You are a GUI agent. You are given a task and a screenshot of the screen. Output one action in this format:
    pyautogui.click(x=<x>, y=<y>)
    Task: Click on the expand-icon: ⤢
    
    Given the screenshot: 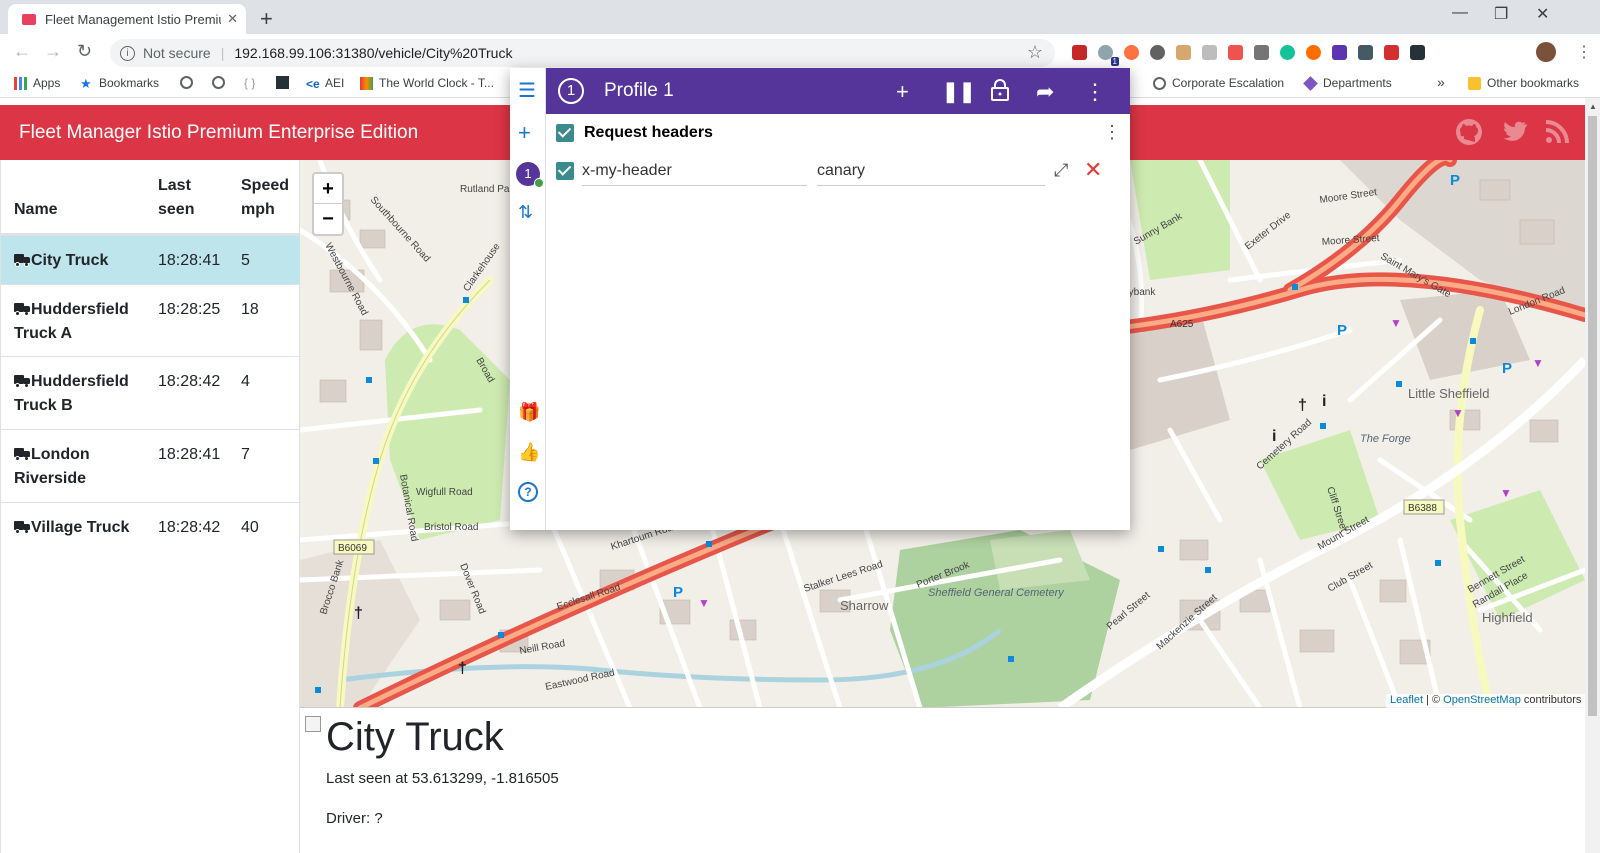 What is the action you would take?
    pyautogui.click(x=1061, y=170)
    